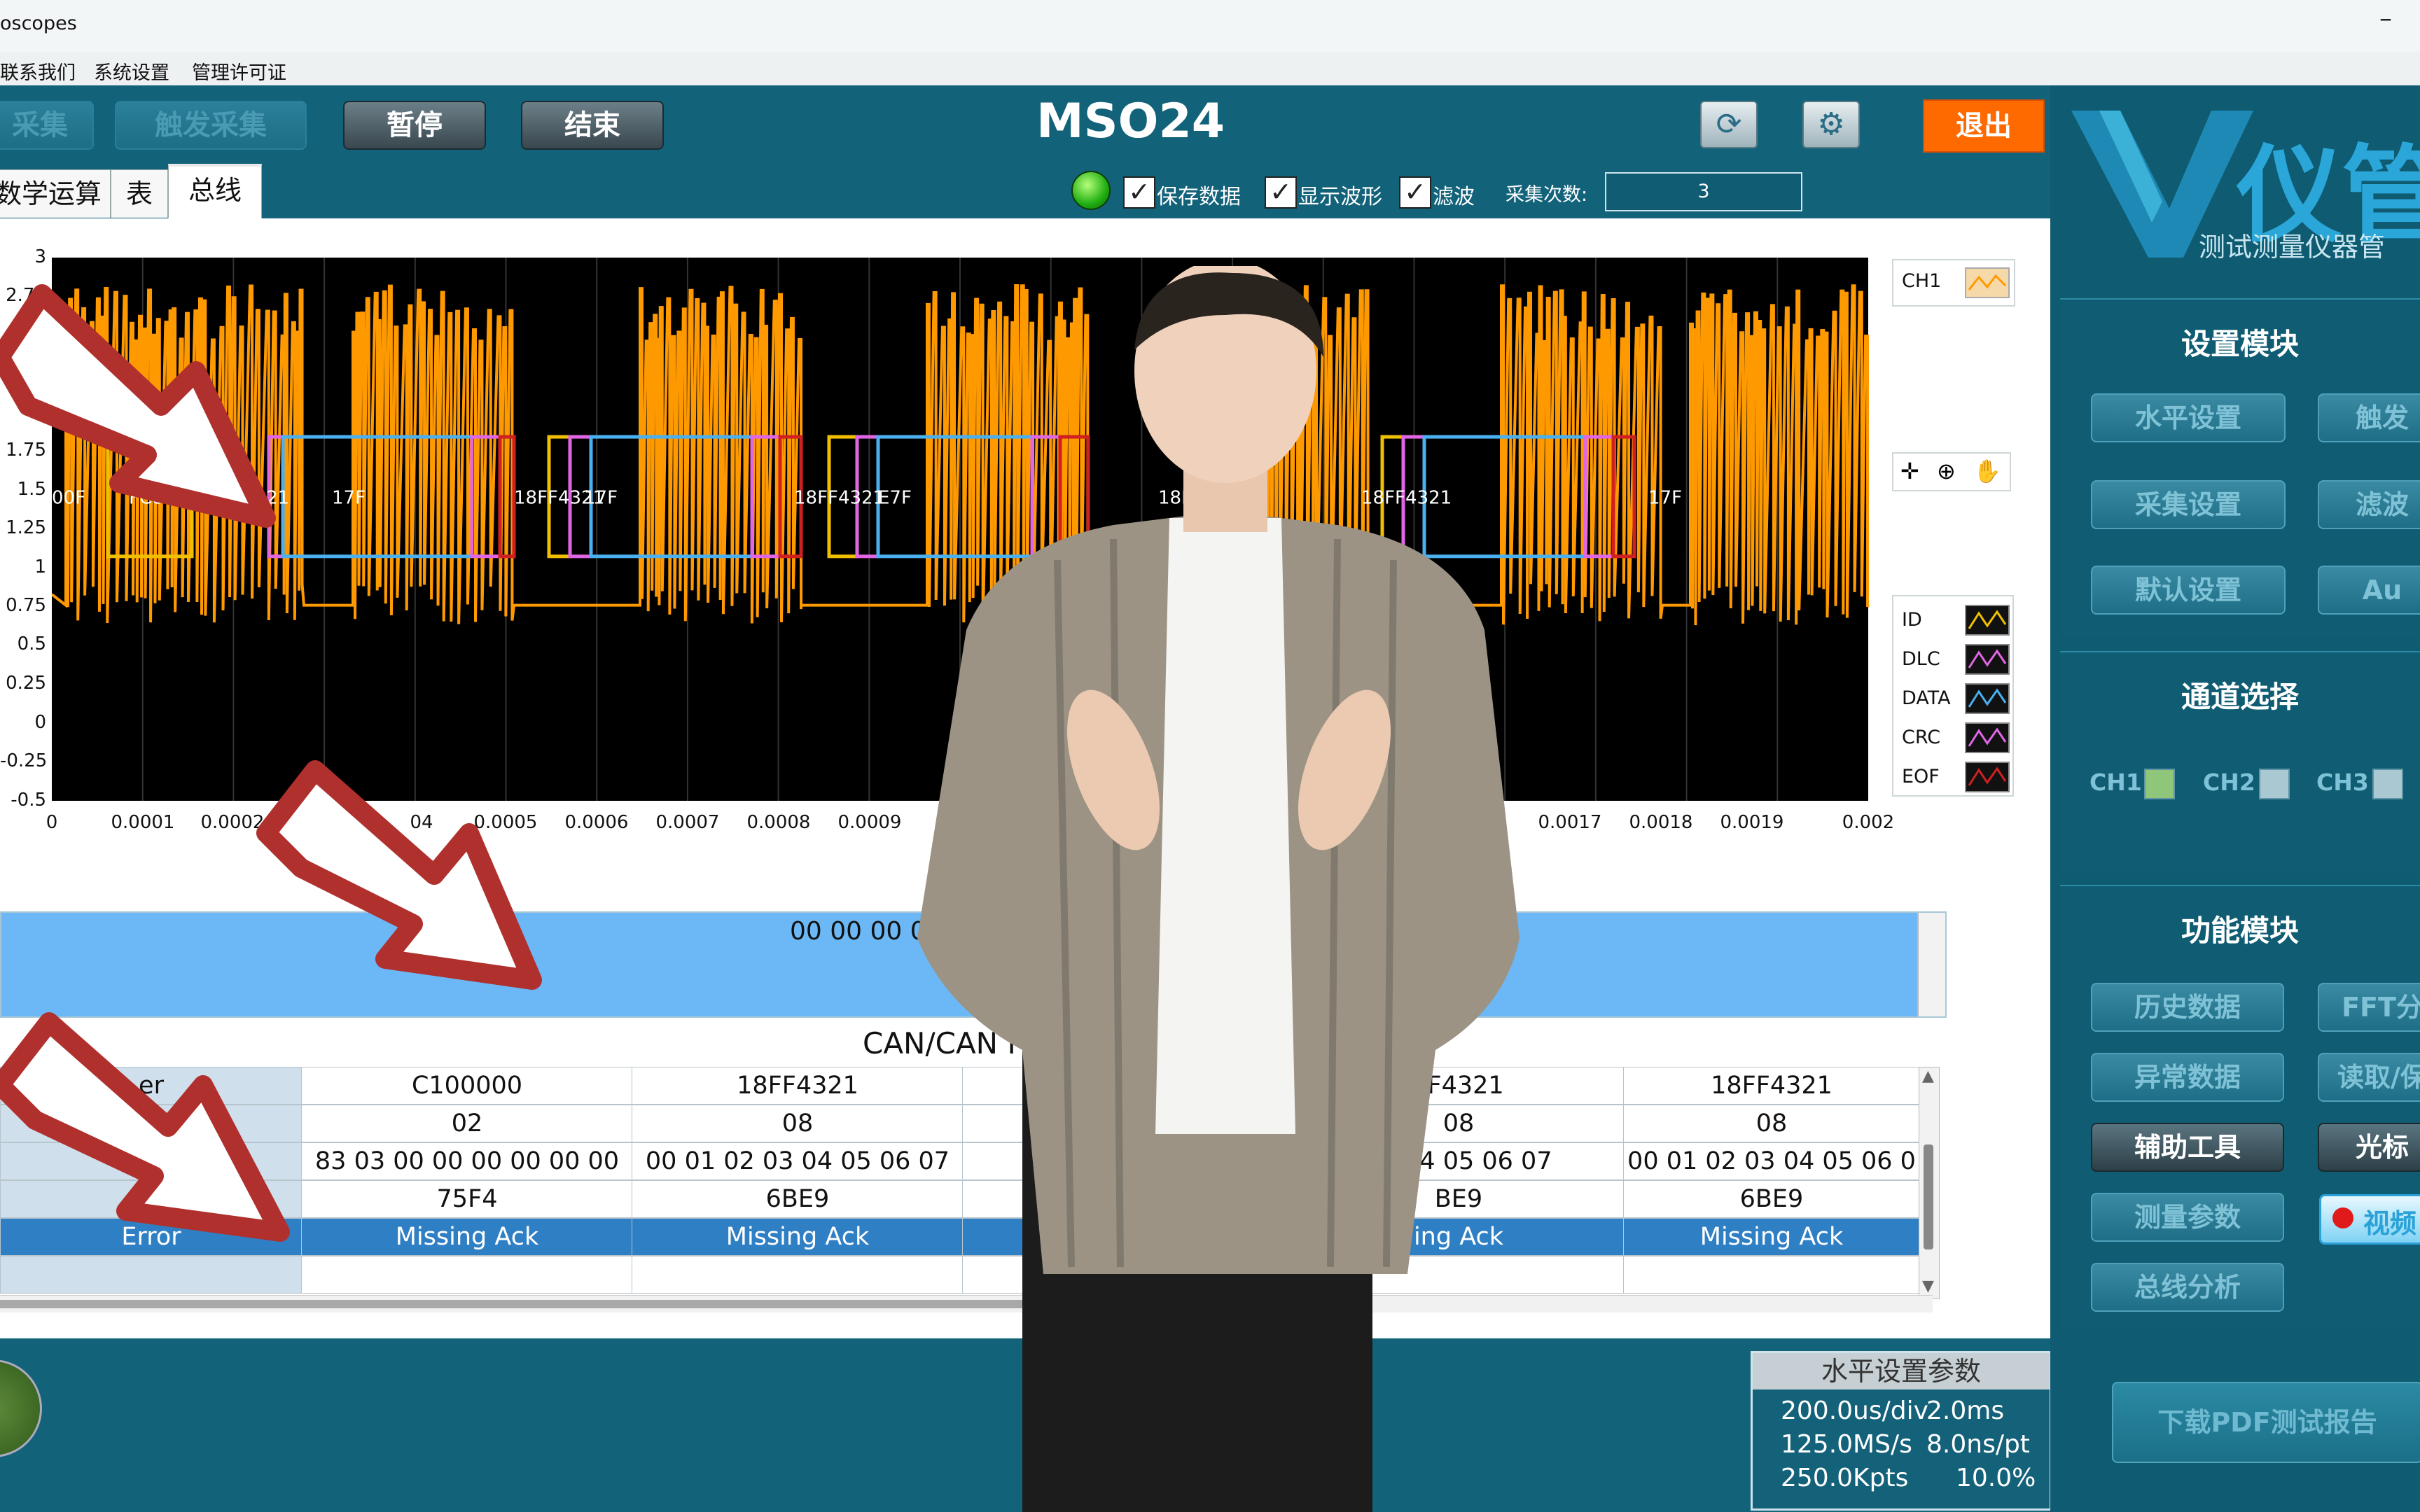 This screenshot has width=2420, height=1512. I want to click on legend-label-eof: EOF, so click(1921, 777).